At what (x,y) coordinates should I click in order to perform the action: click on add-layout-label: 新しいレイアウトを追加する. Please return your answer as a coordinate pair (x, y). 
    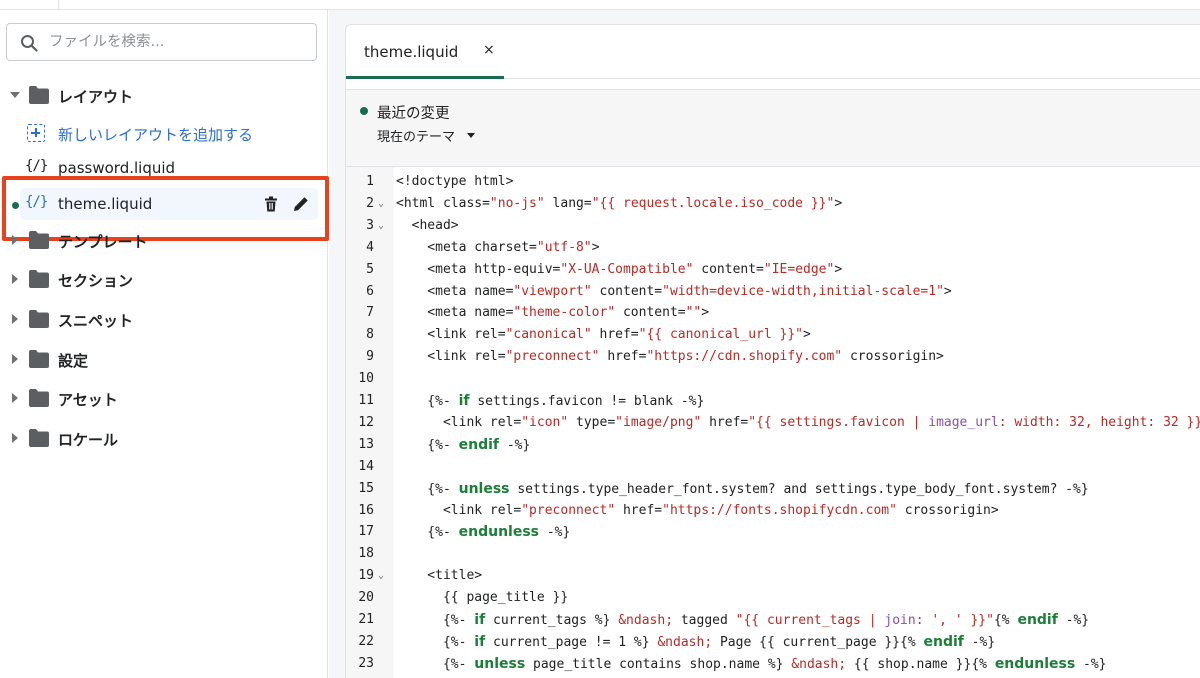
    Looking at the image, I should click on (155, 134).